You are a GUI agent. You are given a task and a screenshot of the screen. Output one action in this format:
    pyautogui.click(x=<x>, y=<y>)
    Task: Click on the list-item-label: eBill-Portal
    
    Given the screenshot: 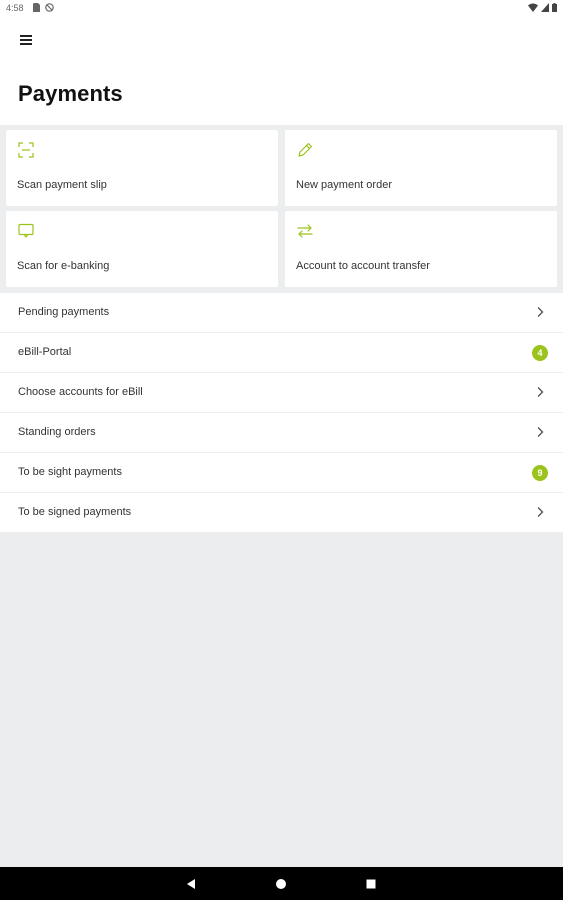 What is the action you would take?
    pyautogui.click(x=45, y=352)
    